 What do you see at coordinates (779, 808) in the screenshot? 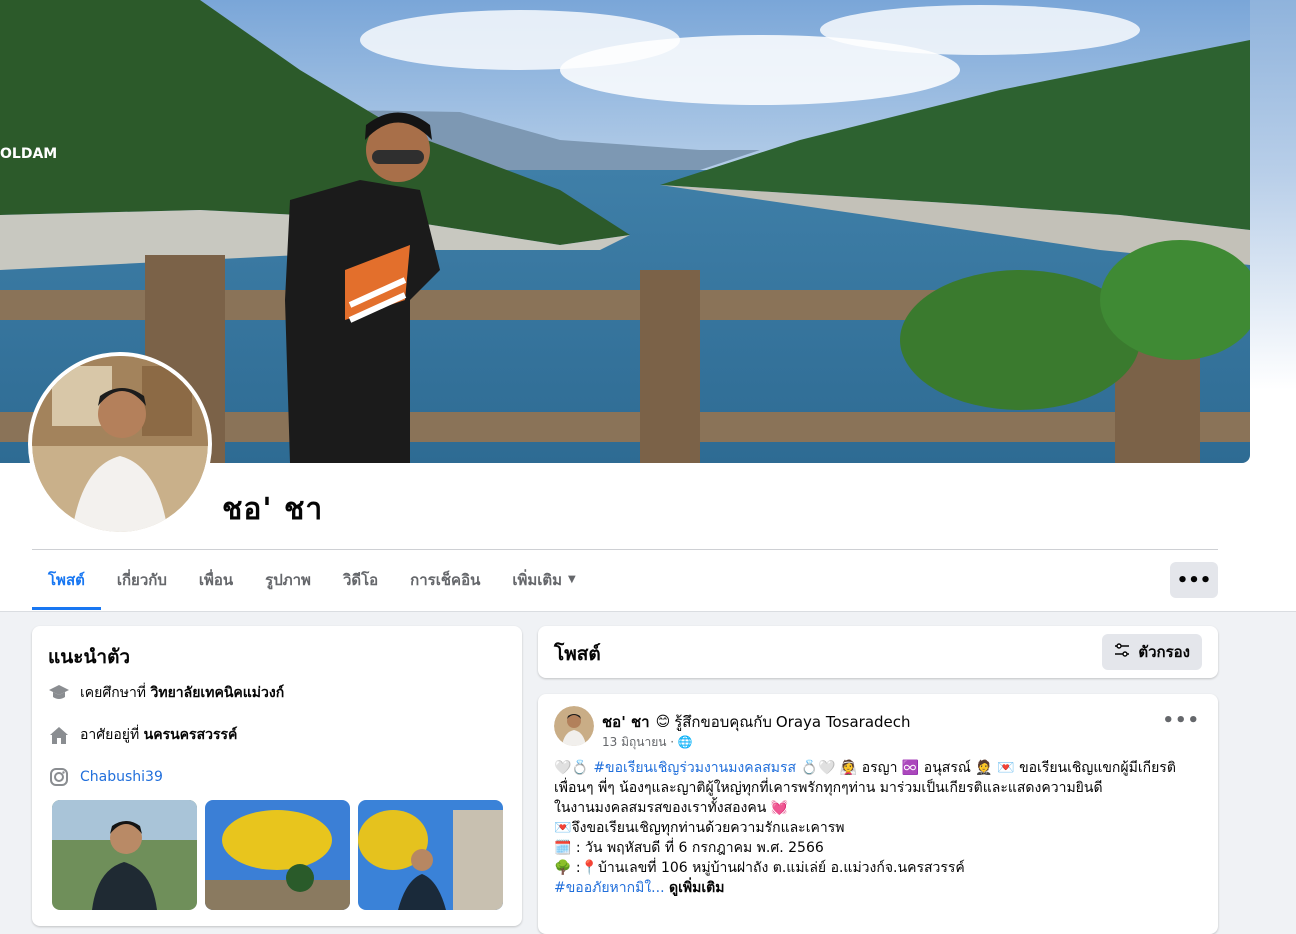
I see `heart-icon: 💓` at bounding box center [779, 808].